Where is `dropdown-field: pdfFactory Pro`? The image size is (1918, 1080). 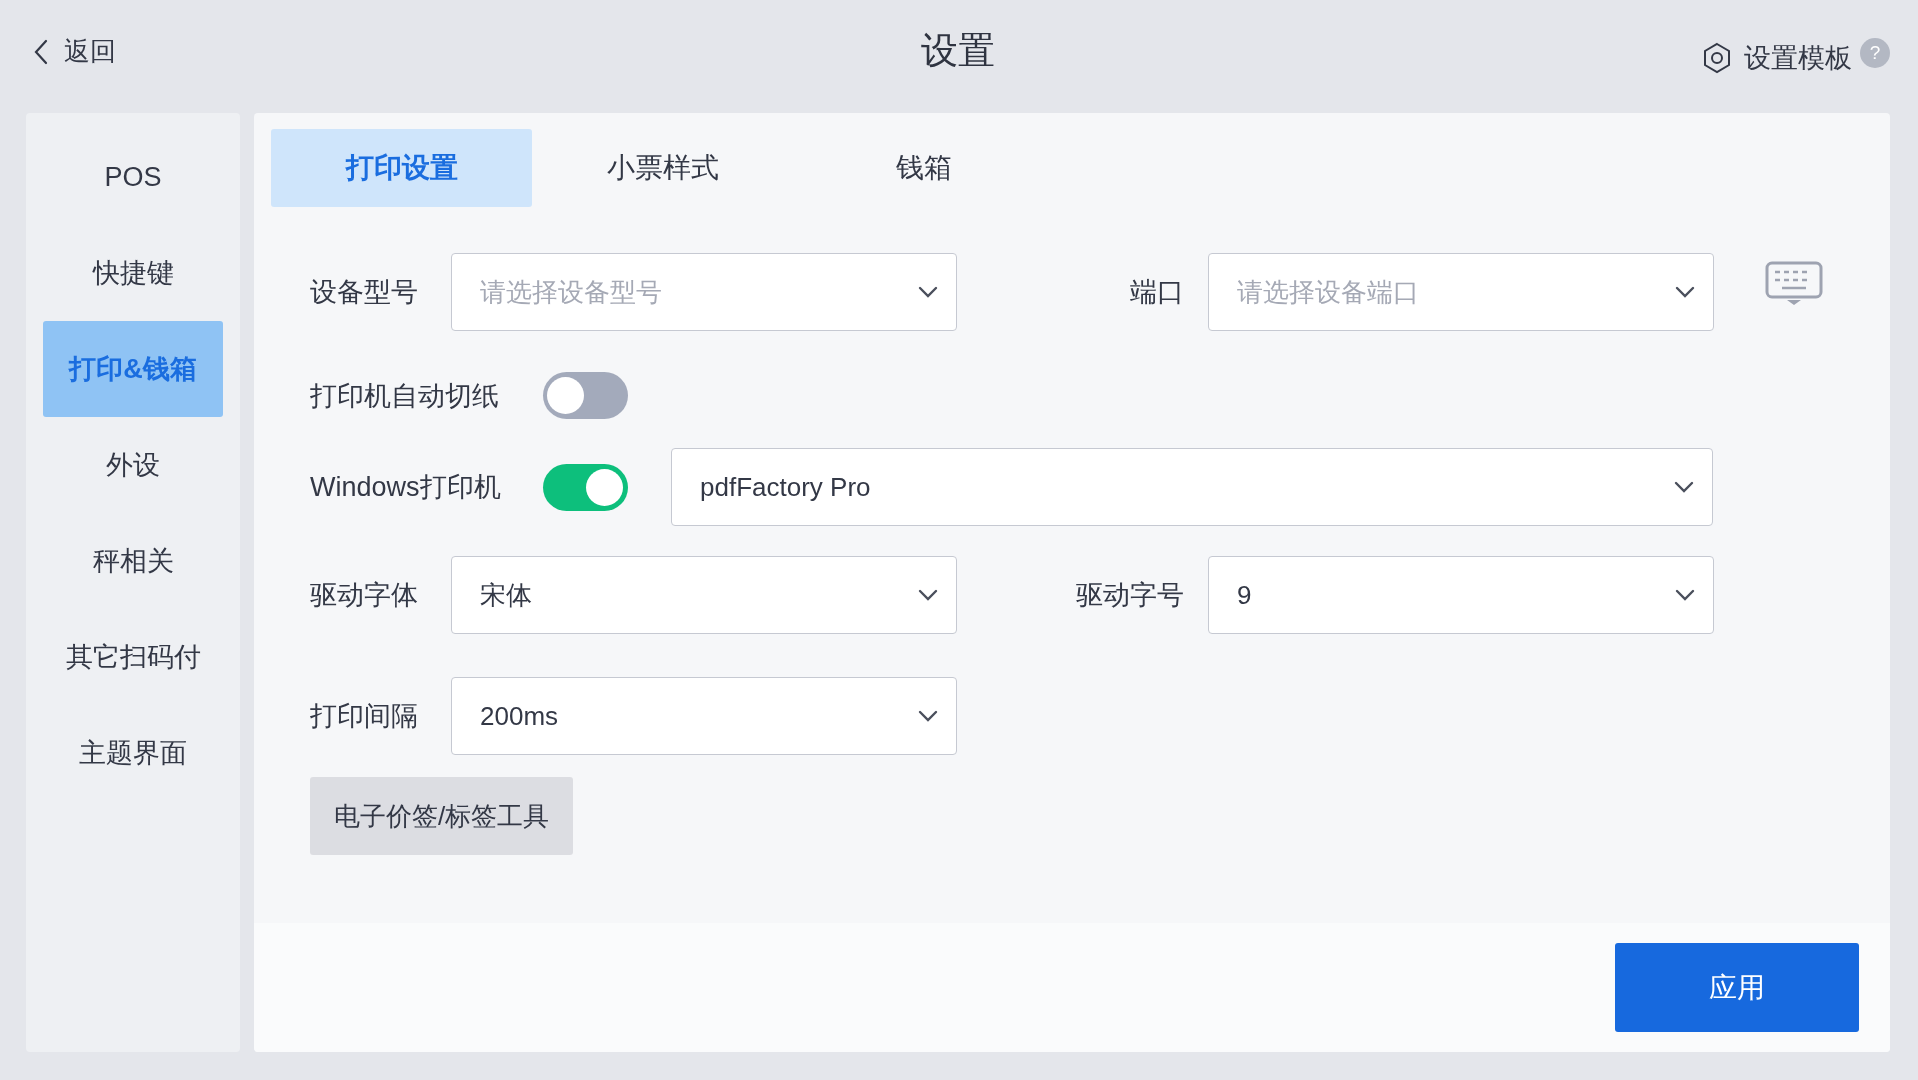
dropdown-field: pdfFactory Pro is located at coordinates (1192, 487).